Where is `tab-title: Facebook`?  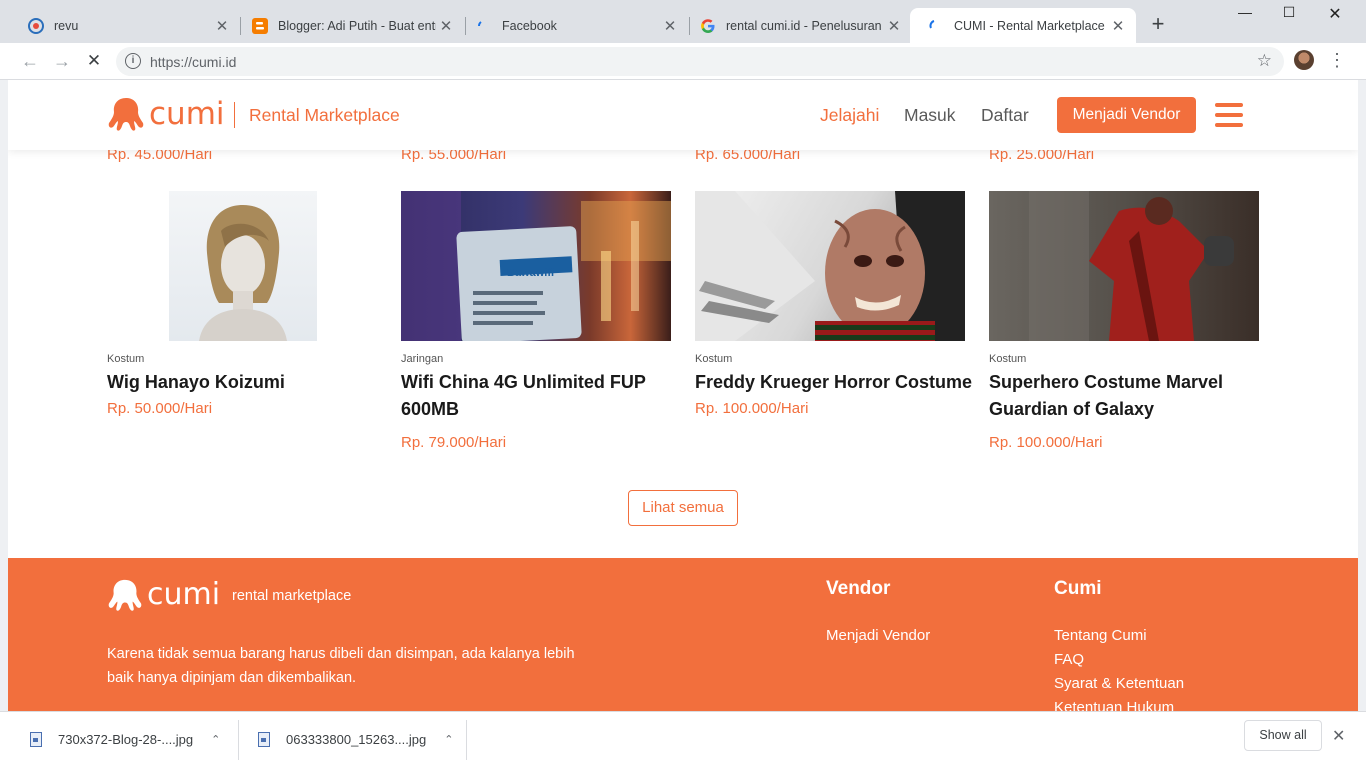 tab-title: Facebook is located at coordinates (529, 25).